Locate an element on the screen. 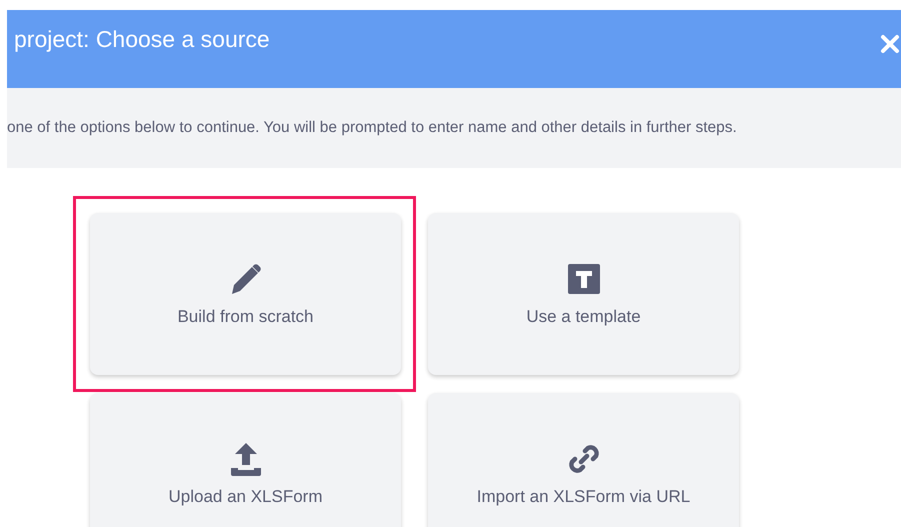  text-template-icon is located at coordinates (584, 279).